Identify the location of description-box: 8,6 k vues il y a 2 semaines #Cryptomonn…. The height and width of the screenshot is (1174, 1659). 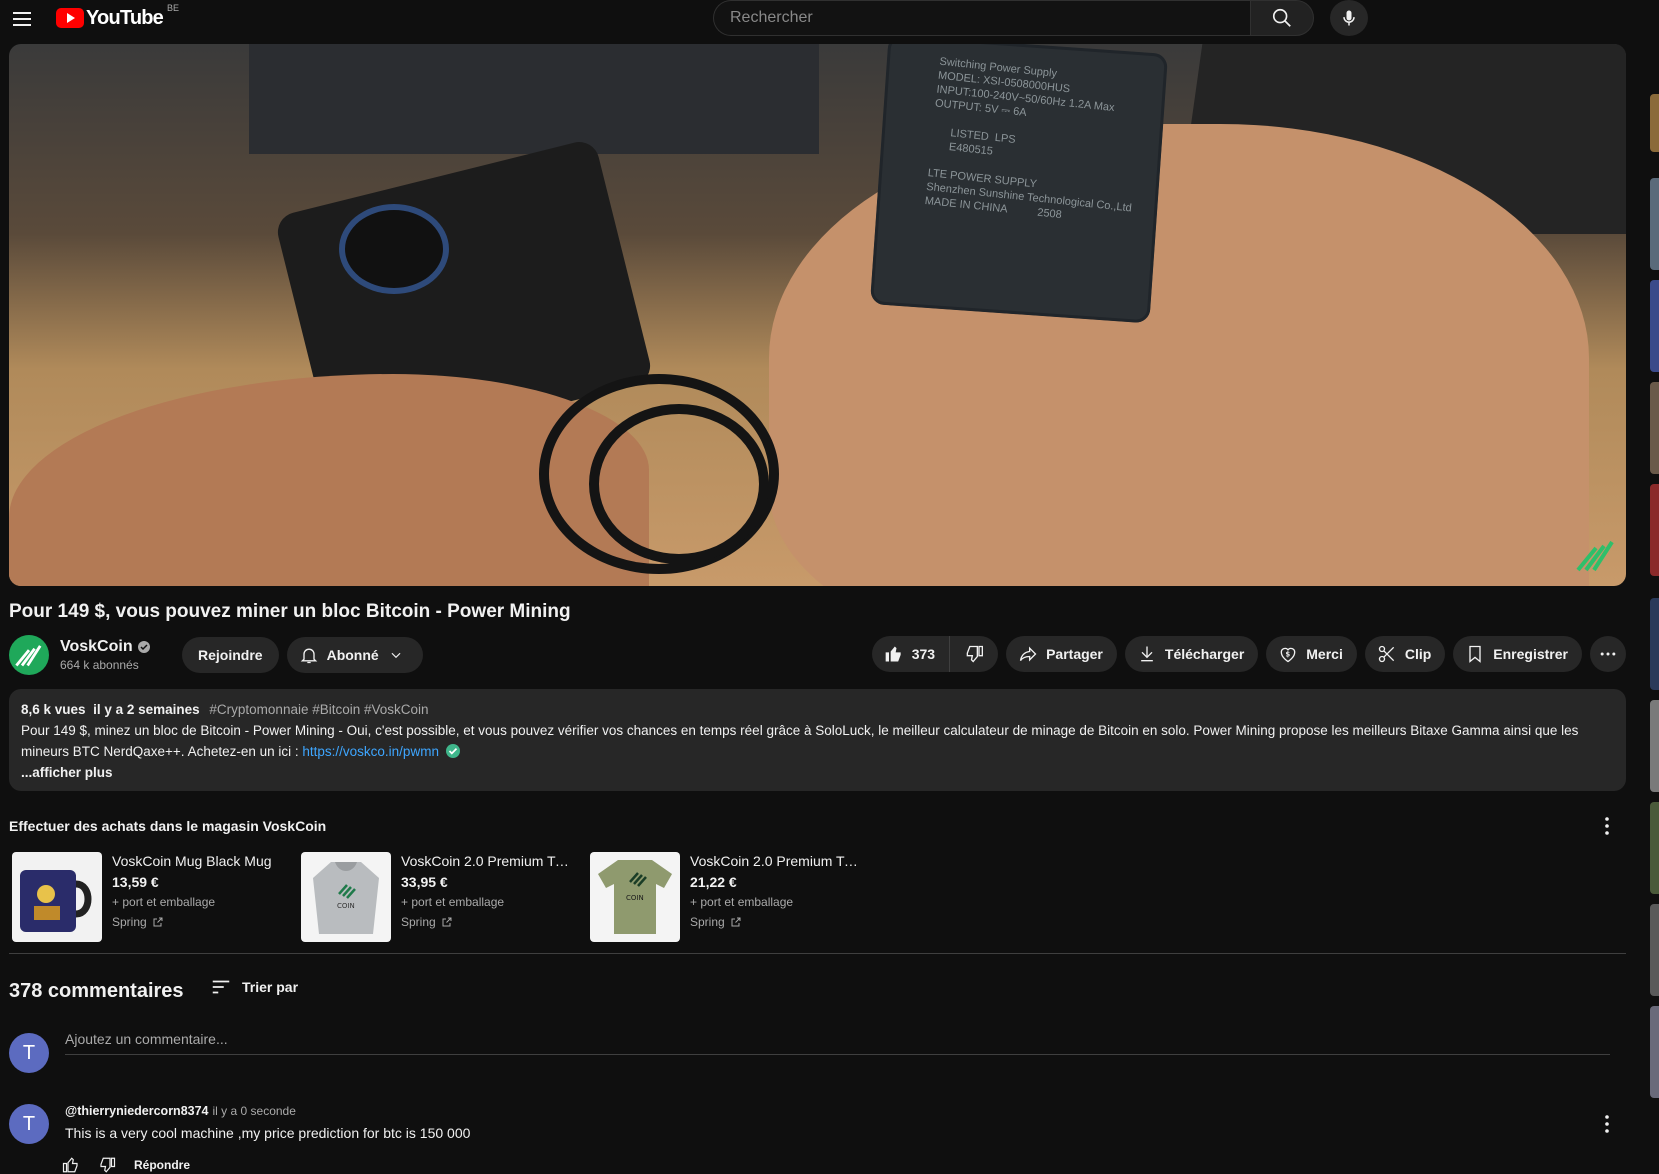
(817, 740).